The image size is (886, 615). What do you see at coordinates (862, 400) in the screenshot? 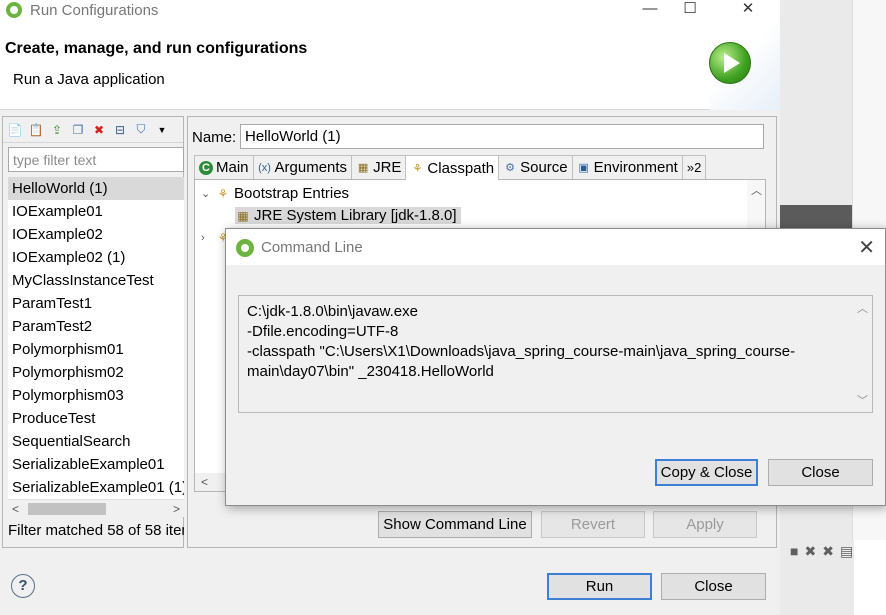
I see `scroll-down-icon: ﹀` at bounding box center [862, 400].